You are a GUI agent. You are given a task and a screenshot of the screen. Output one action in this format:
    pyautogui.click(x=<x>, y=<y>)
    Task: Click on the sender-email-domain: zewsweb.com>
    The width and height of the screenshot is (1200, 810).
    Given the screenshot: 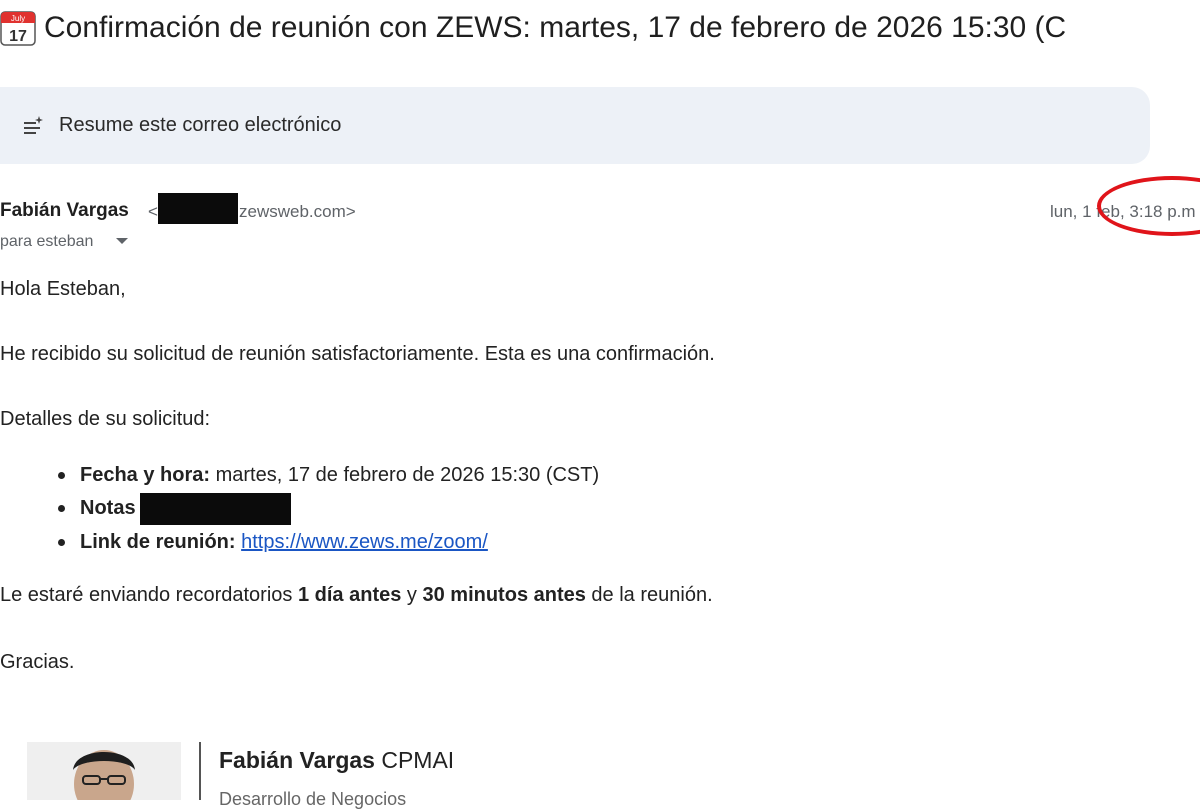 What is the action you would take?
    pyautogui.click(x=297, y=211)
    